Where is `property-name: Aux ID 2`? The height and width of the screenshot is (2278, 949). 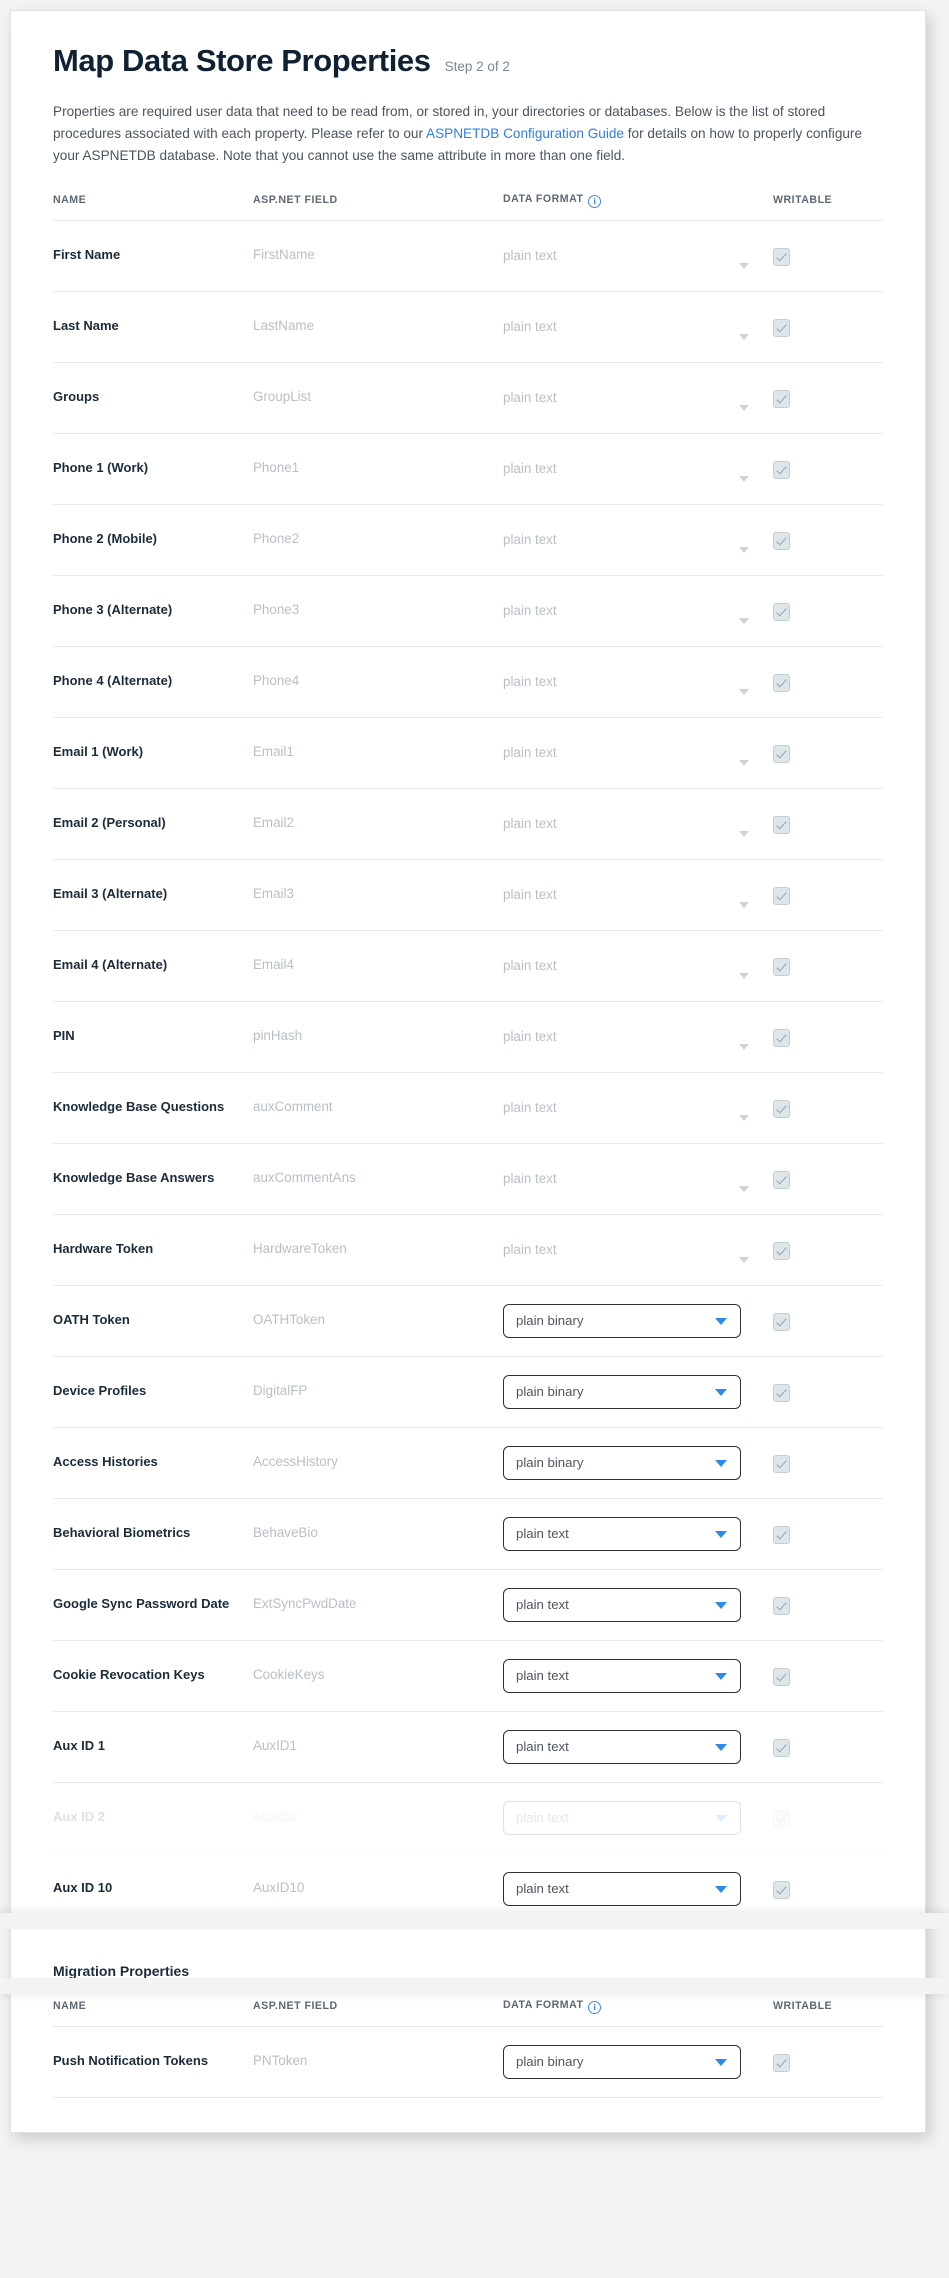 property-name: Aux ID 2 is located at coordinates (79, 1817).